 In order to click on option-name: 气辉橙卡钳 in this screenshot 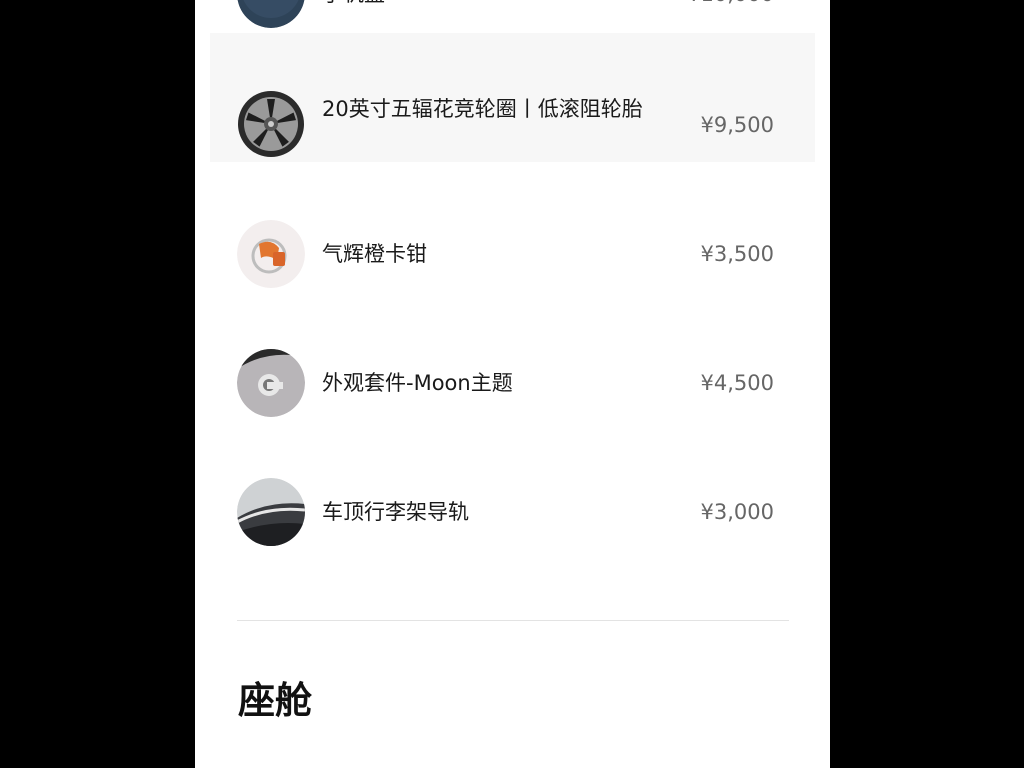, I will do `click(374, 254)`.